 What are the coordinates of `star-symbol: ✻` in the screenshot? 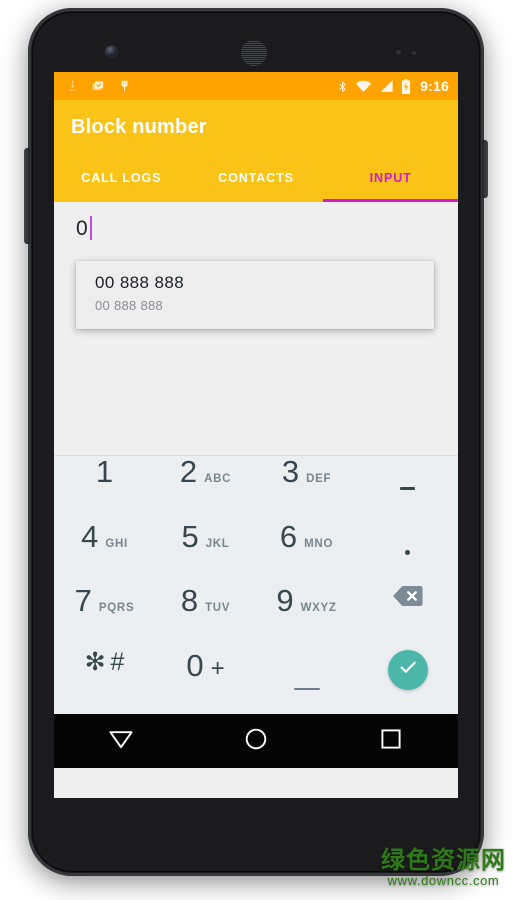 It's located at (95, 661).